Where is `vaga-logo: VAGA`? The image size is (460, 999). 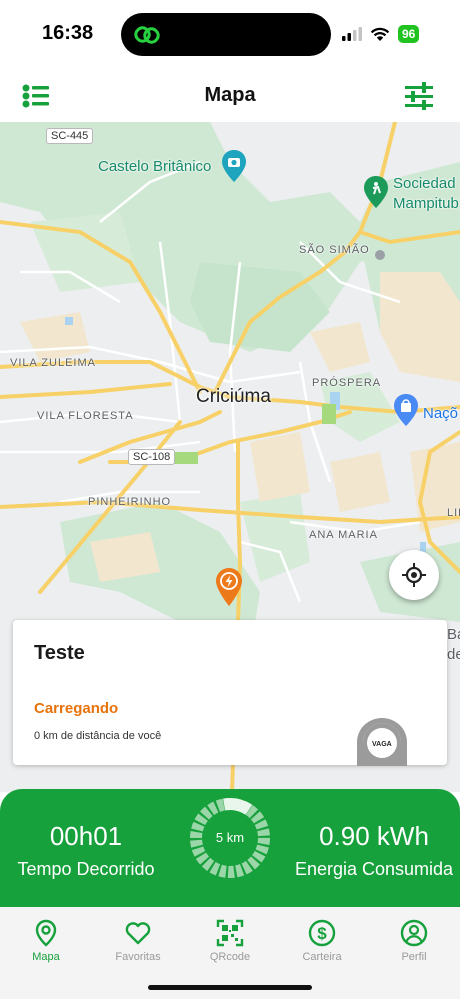 vaga-logo: VAGA is located at coordinates (382, 742).